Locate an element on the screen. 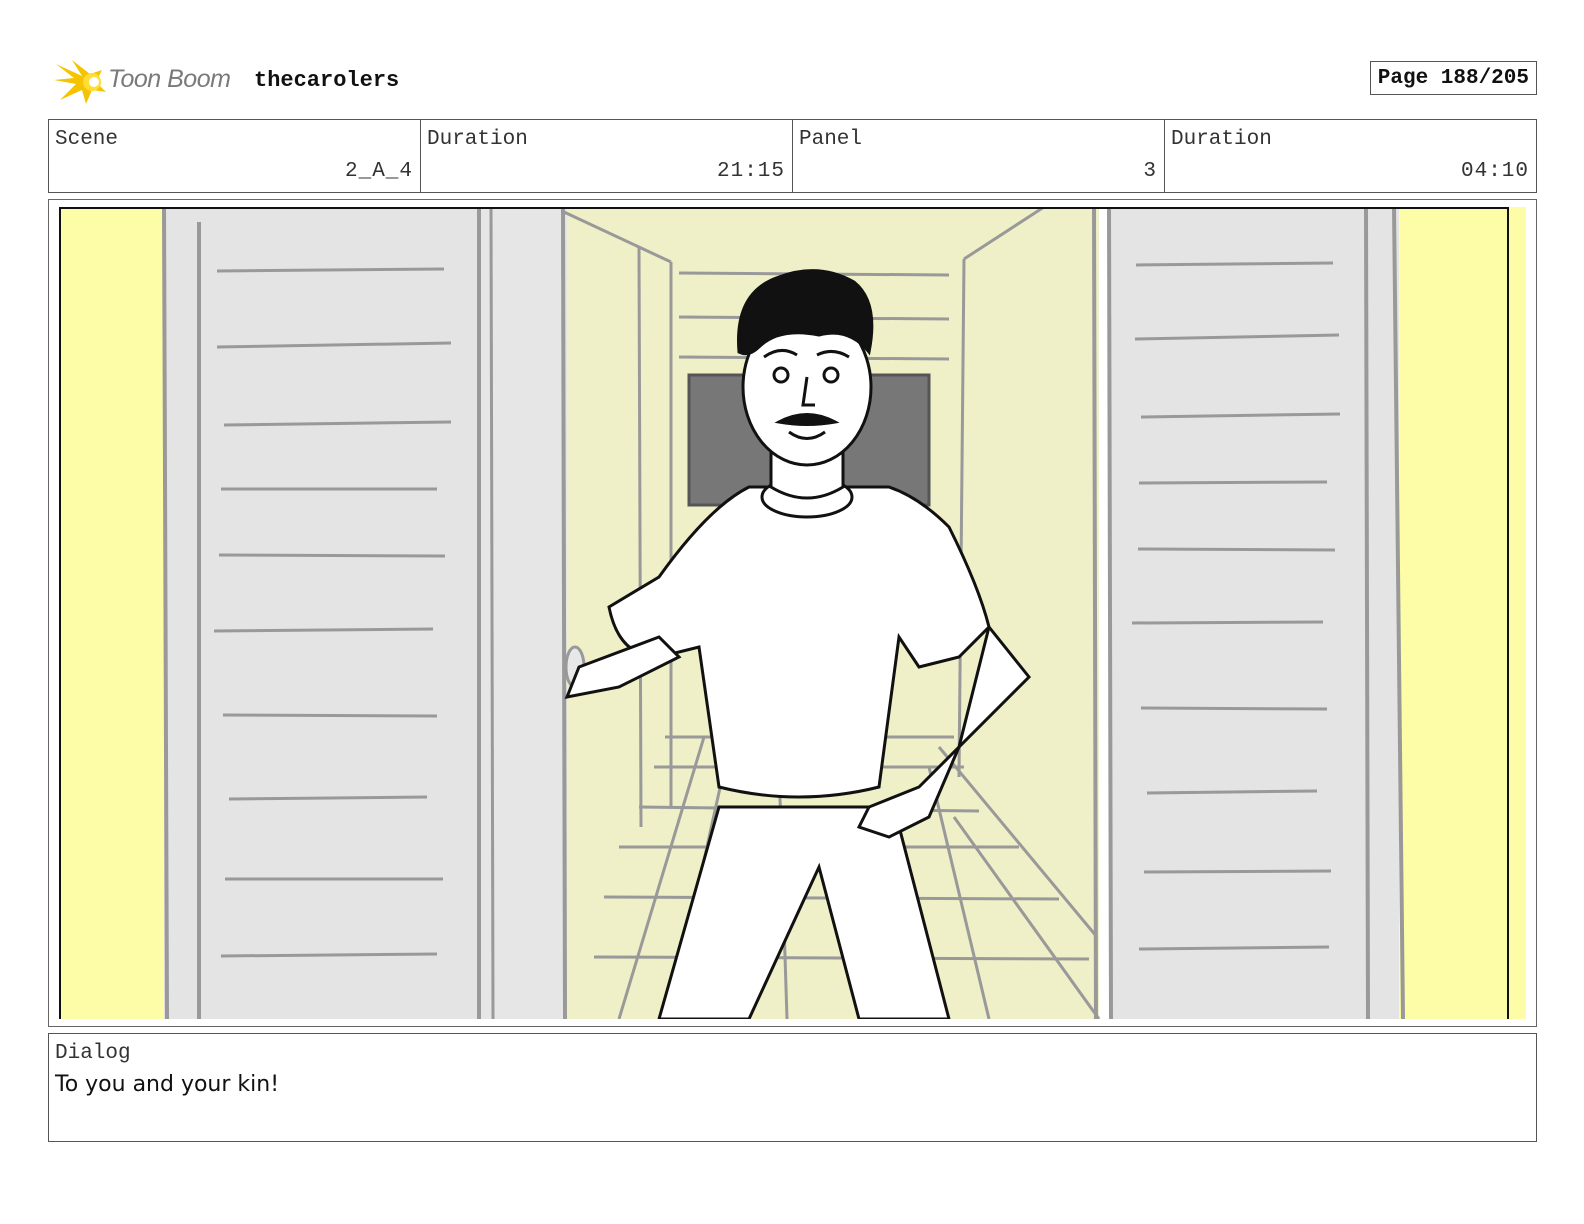 Image resolution: width=1584 pixels, height=1224 pixels. panel-cell: Panel 3 is located at coordinates (979, 156).